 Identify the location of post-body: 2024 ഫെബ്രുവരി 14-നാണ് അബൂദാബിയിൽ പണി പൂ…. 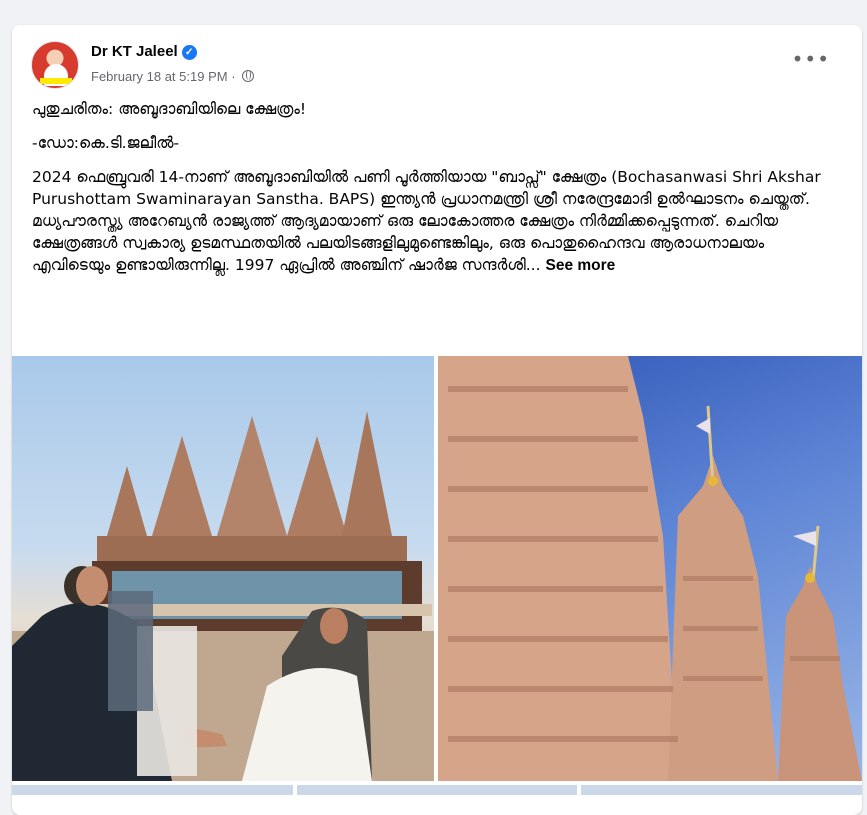
(439, 221).